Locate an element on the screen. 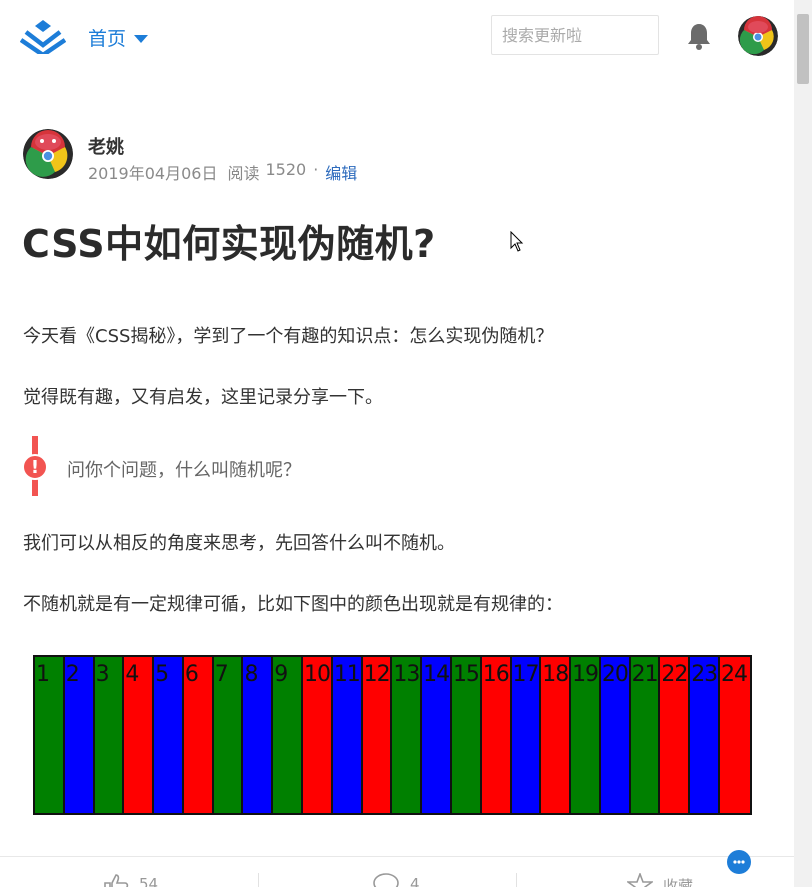 The image size is (812, 887). callout-quote: ! 问你个问题，什么叫随机呢？ is located at coordinates (327, 466).